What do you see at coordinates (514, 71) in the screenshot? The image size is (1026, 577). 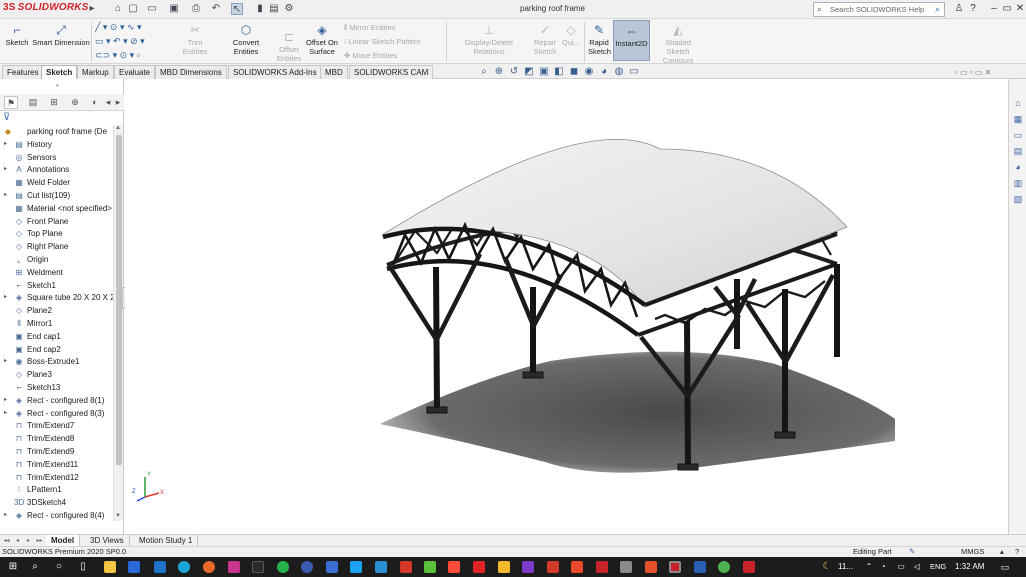 I see `previous-view-icon: ↺` at bounding box center [514, 71].